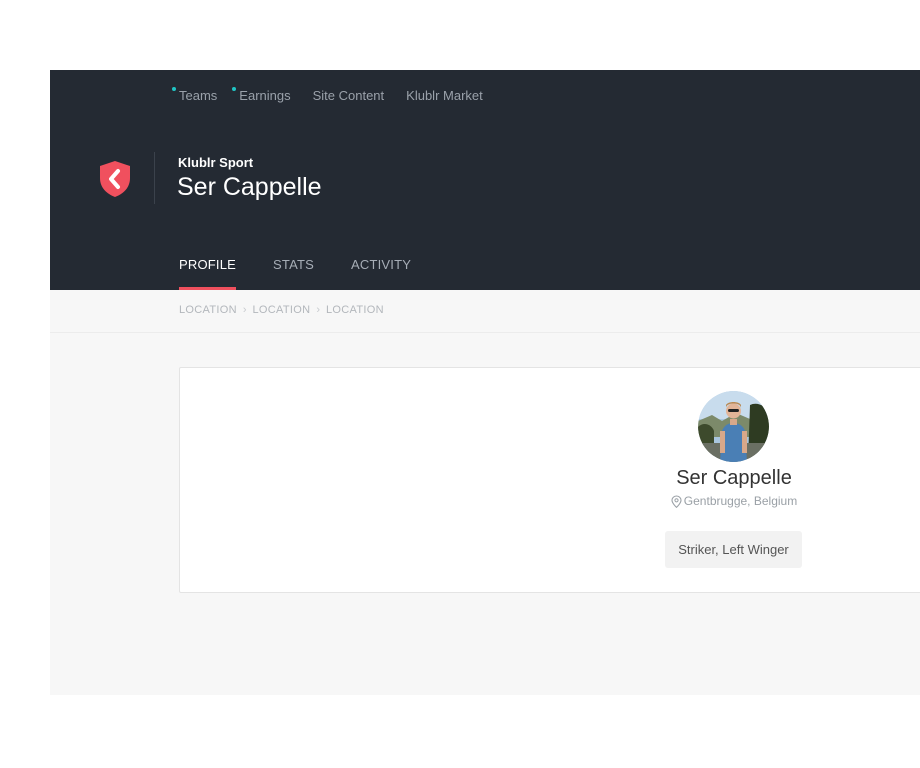  I want to click on topnav-label: Site Content, so click(348, 95).